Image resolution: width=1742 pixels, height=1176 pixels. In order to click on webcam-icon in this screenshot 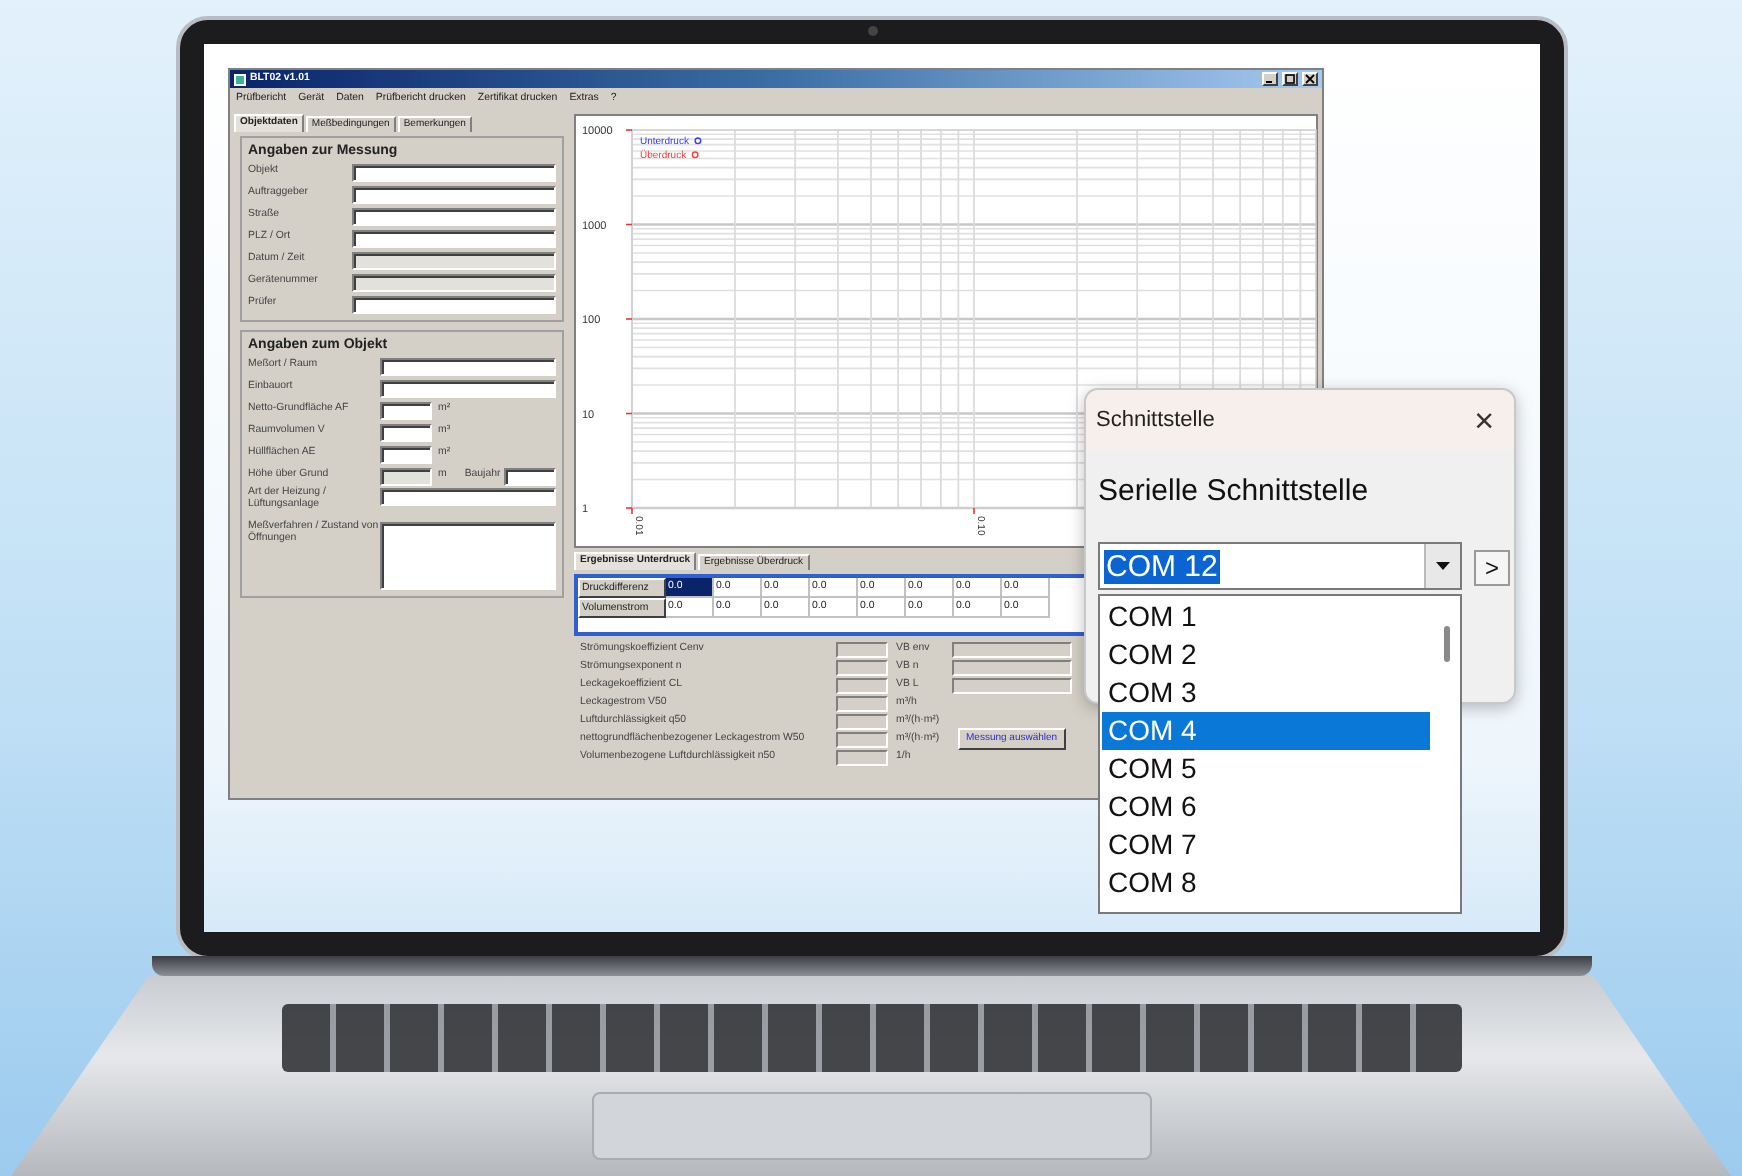, I will do `click(872, 31)`.